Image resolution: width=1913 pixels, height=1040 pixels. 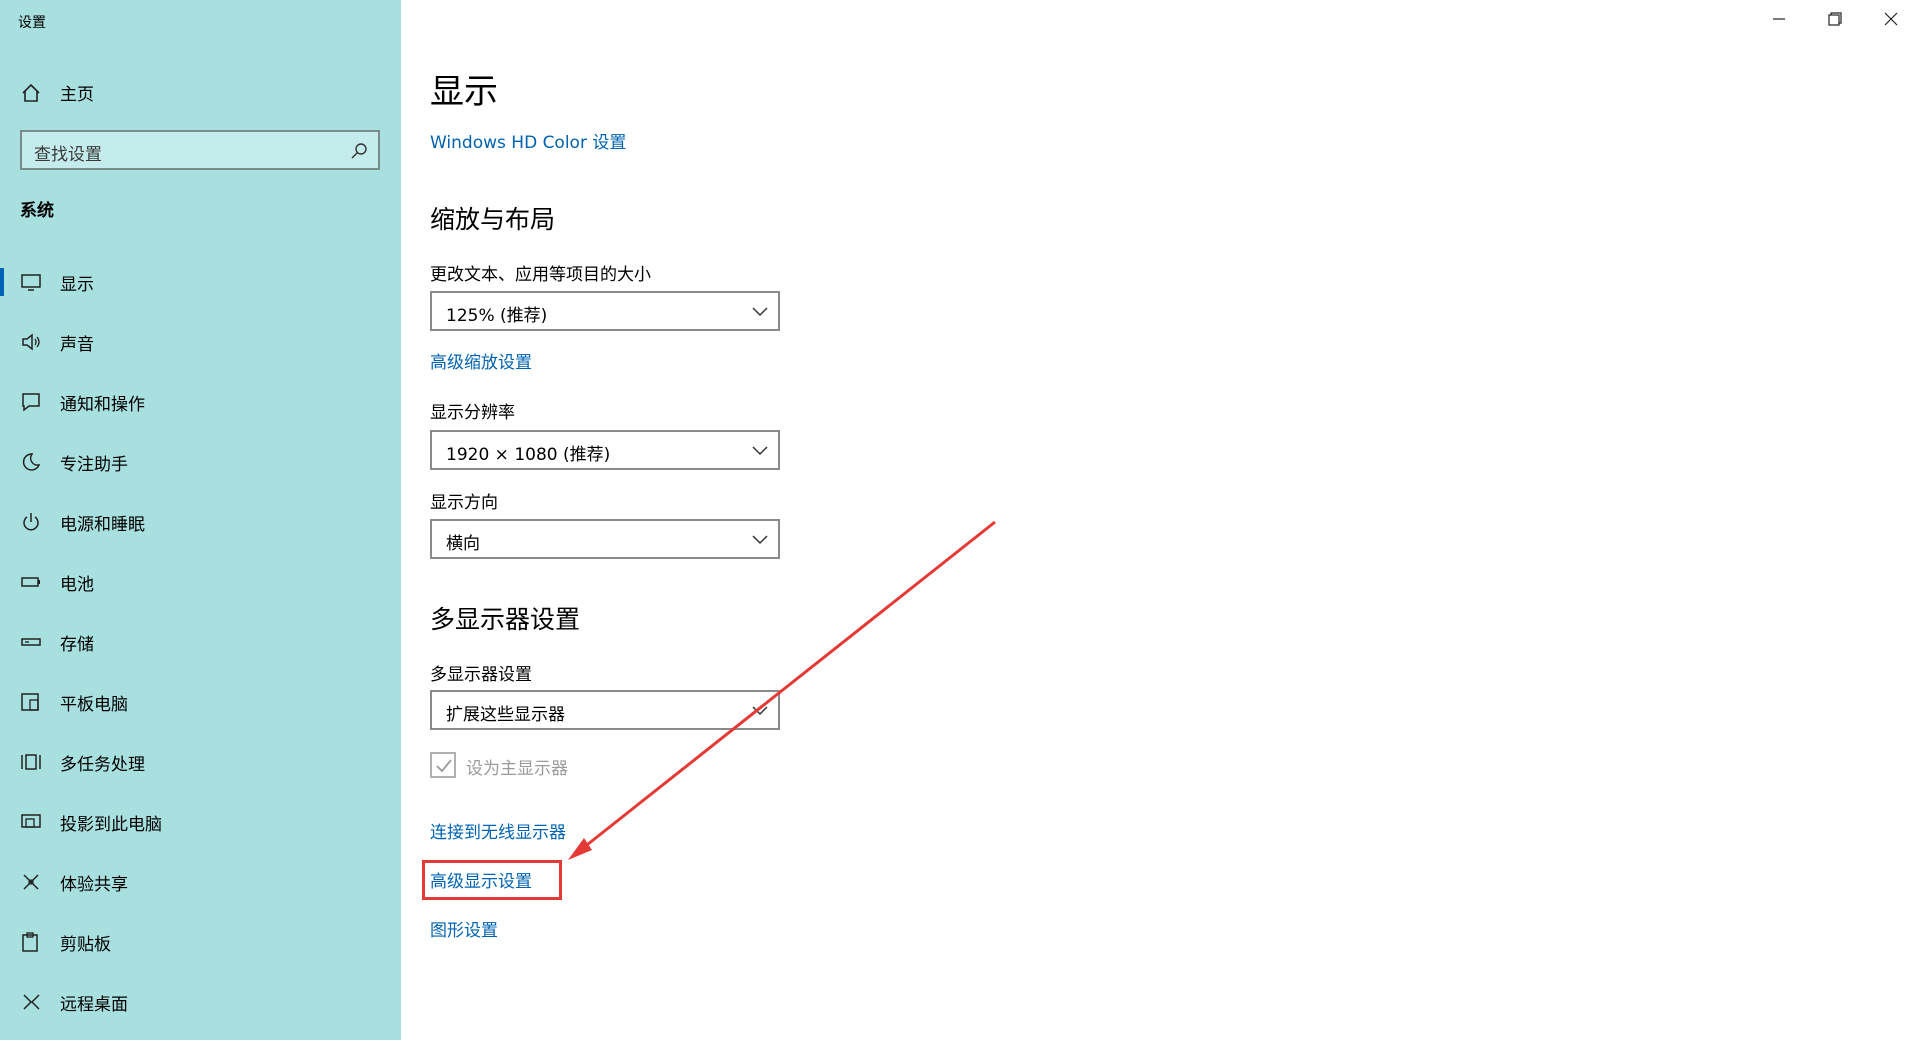 What do you see at coordinates (492, 880) in the screenshot?
I see `annotation-highlight-box` at bounding box center [492, 880].